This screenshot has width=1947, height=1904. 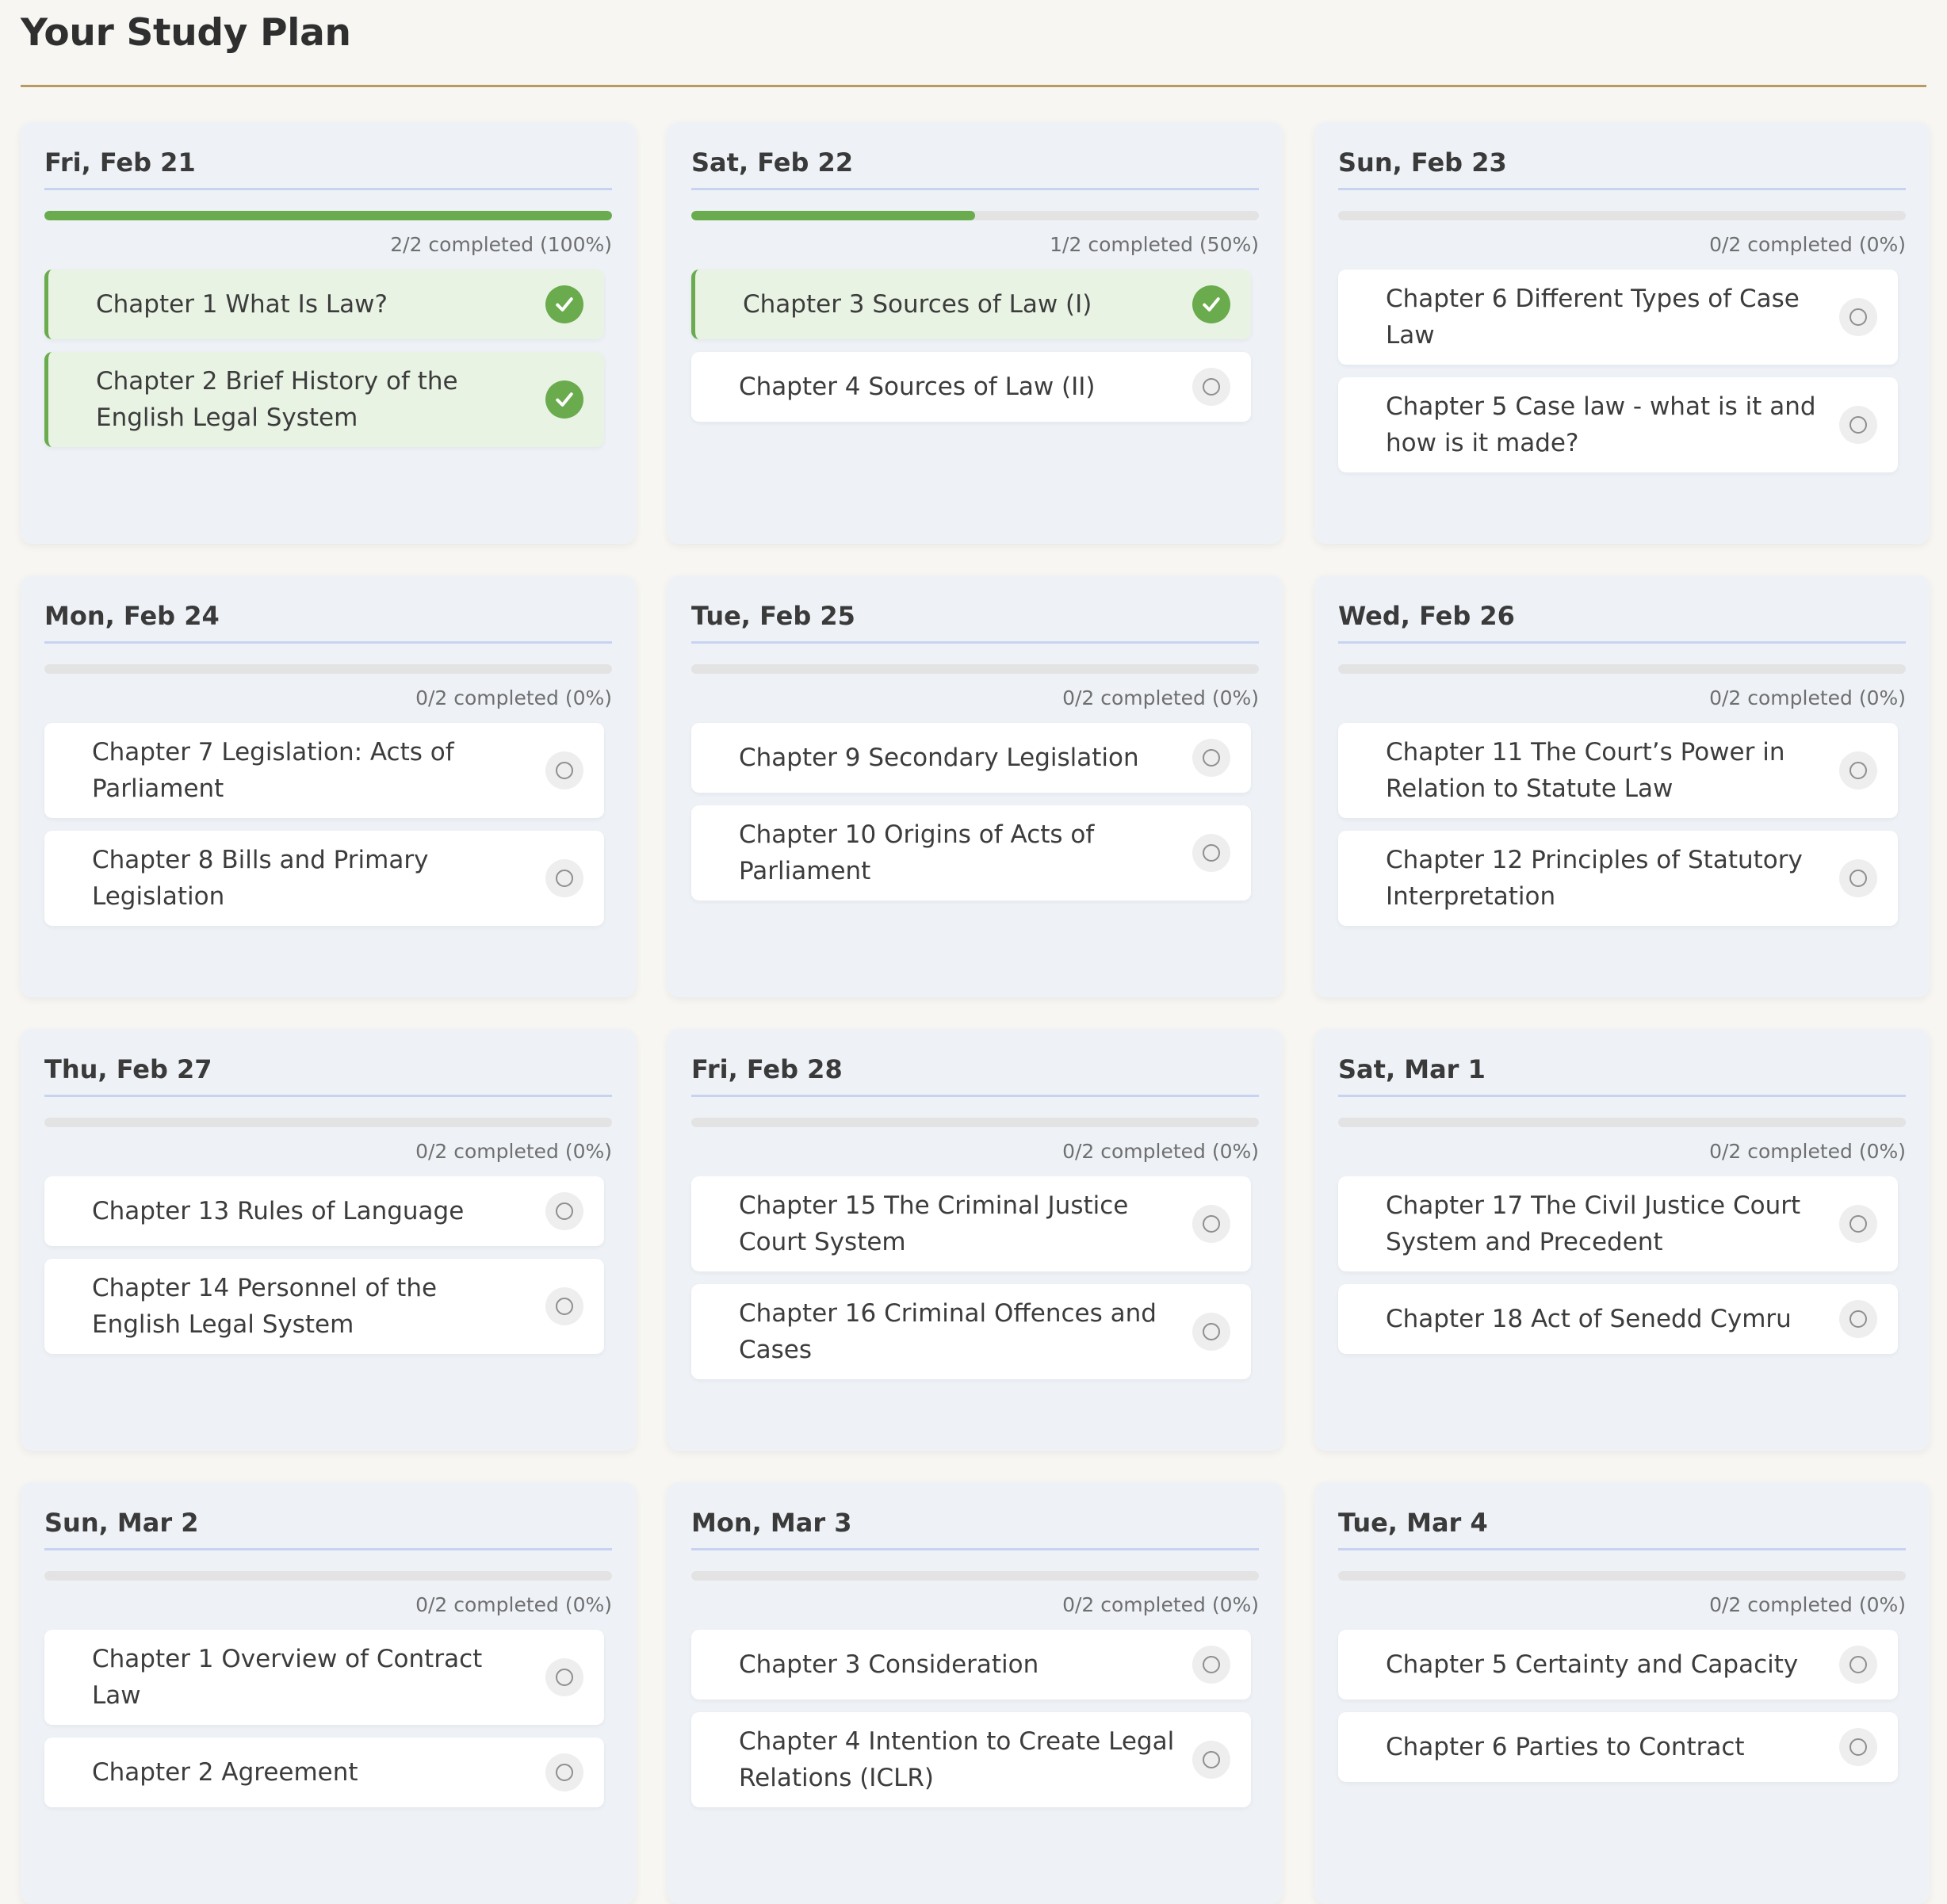 I want to click on task-item: Chapter 9 Secondary Legislation, so click(x=971, y=758).